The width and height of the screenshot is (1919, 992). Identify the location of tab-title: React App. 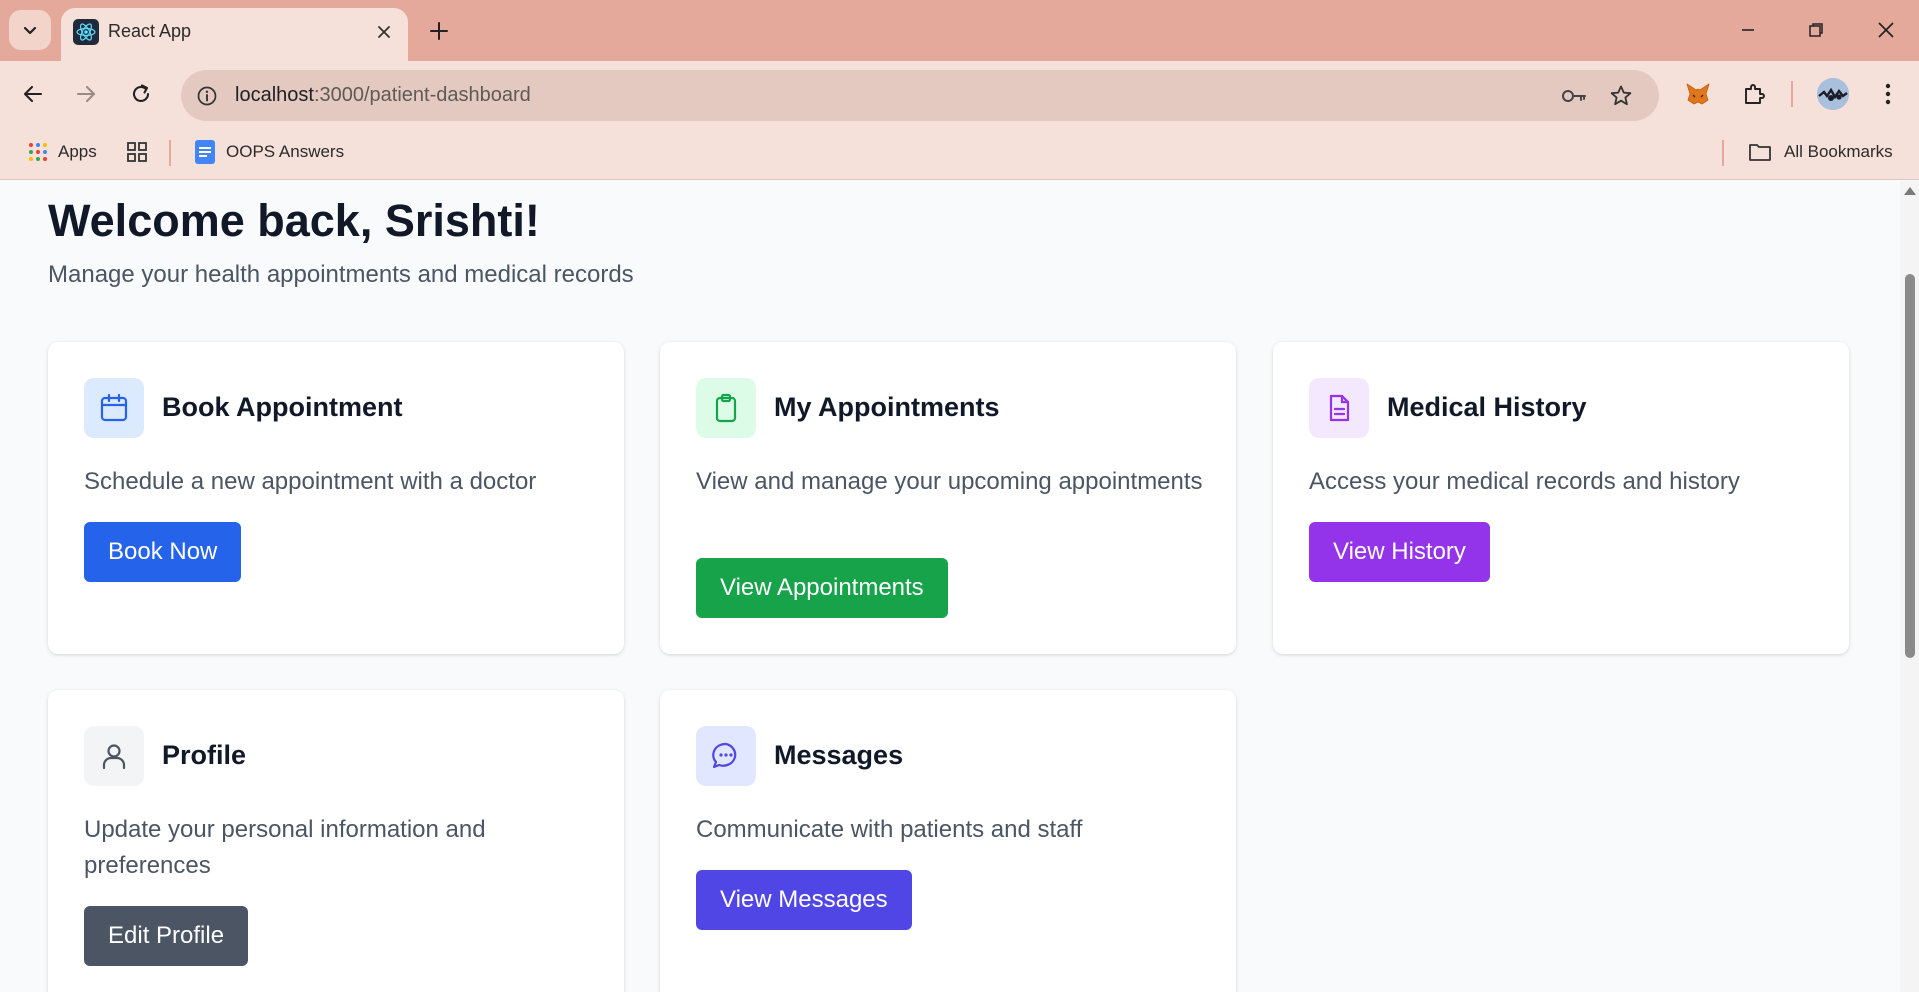
(150, 31).